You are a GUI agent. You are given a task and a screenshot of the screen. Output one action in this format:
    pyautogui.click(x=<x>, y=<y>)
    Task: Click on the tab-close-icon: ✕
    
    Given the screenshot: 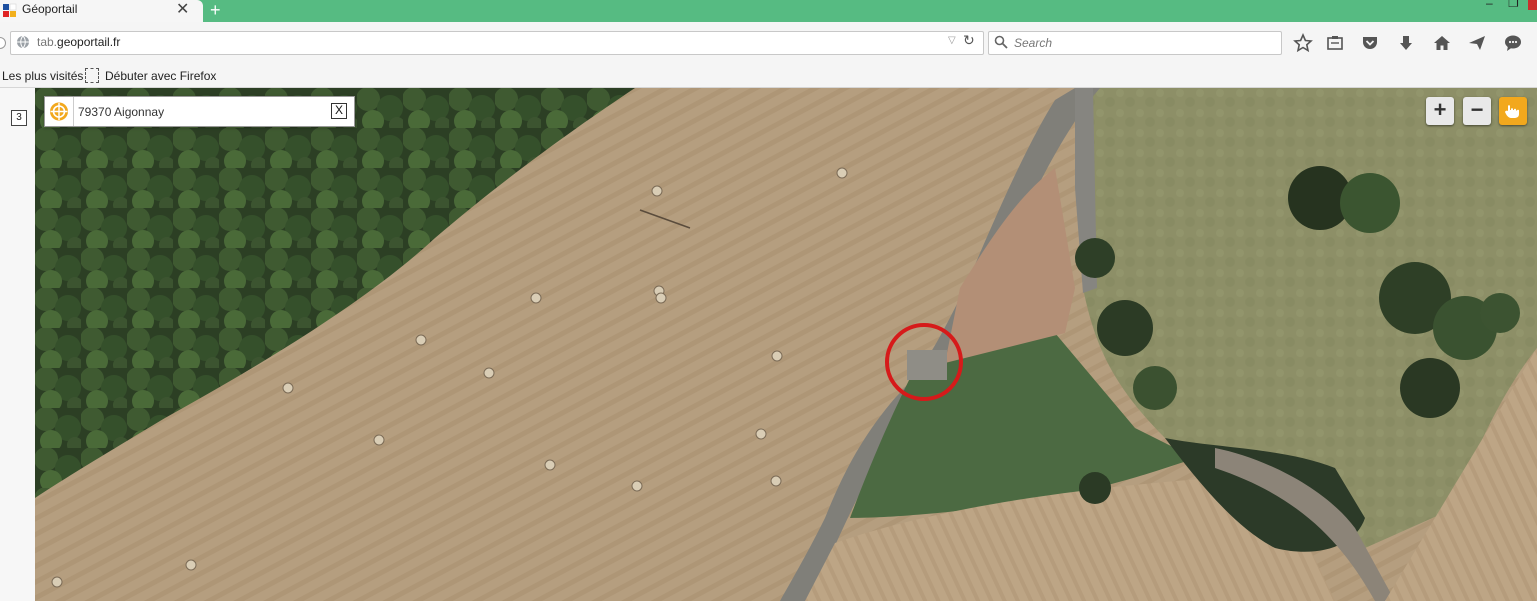 What is the action you would take?
    pyautogui.click(x=182, y=10)
    